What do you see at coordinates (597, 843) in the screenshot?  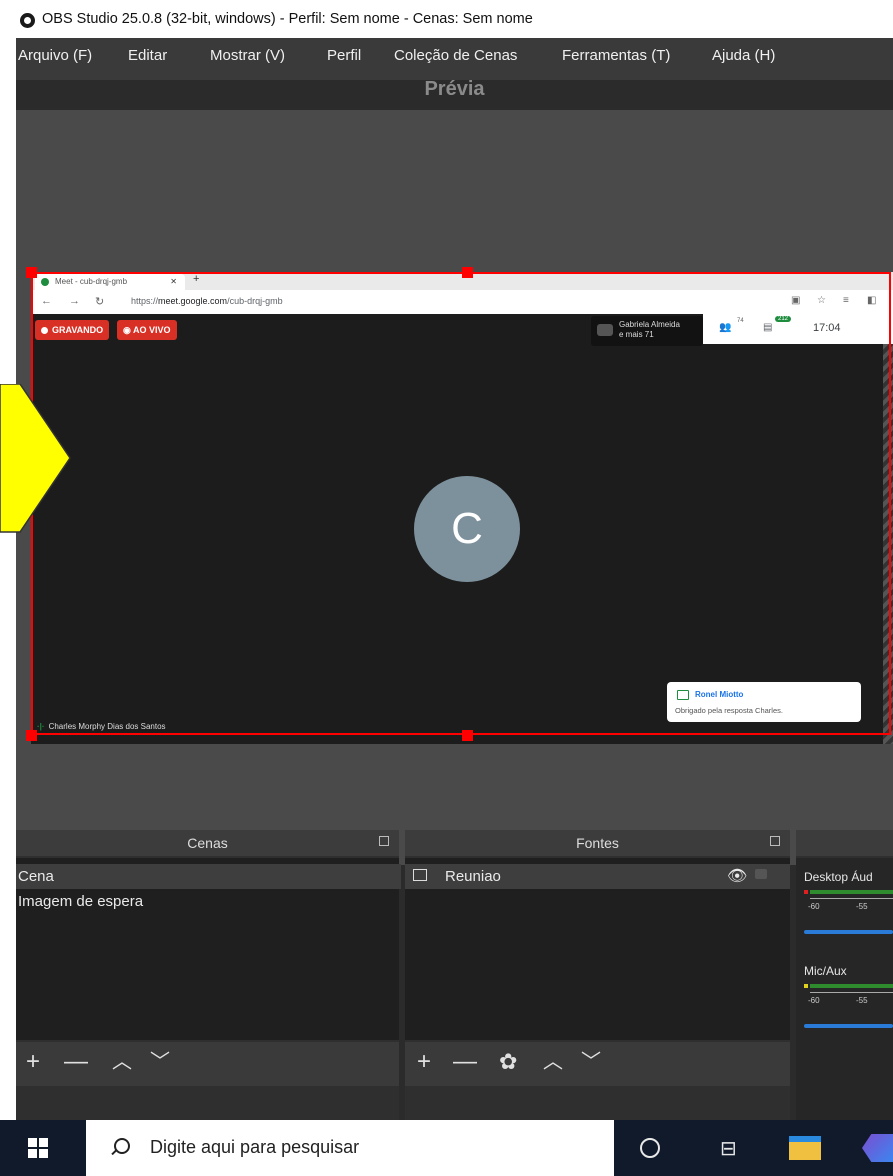 I see `sources-dock-title: Fontes` at bounding box center [597, 843].